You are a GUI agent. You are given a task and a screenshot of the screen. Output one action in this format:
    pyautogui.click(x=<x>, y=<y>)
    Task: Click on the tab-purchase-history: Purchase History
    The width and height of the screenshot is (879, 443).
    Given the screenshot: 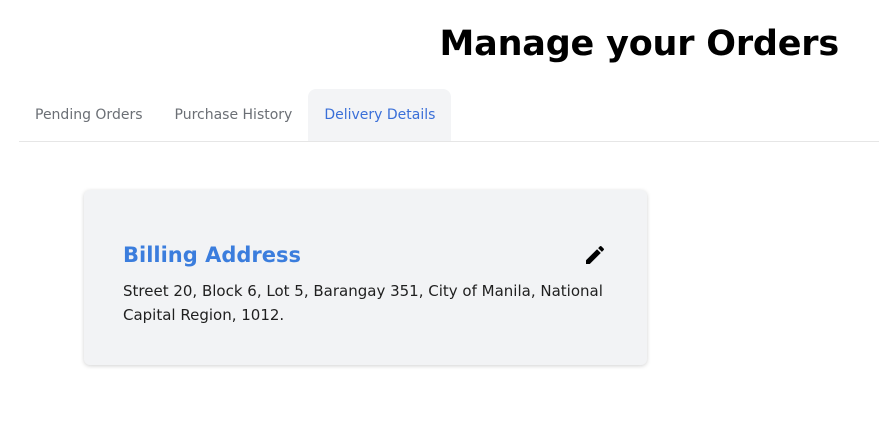 What is the action you would take?
    pyautogui.click(x=234, y=115)
    